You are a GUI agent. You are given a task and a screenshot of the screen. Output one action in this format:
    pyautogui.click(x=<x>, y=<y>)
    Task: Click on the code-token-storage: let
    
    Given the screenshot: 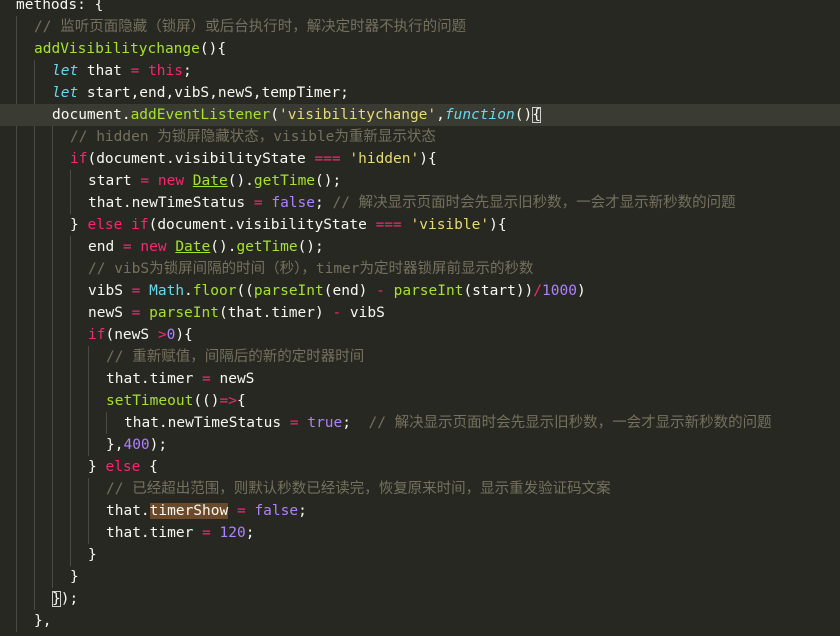 What is the action you would take?
    pyautogui.click(x=65, y=71)
    